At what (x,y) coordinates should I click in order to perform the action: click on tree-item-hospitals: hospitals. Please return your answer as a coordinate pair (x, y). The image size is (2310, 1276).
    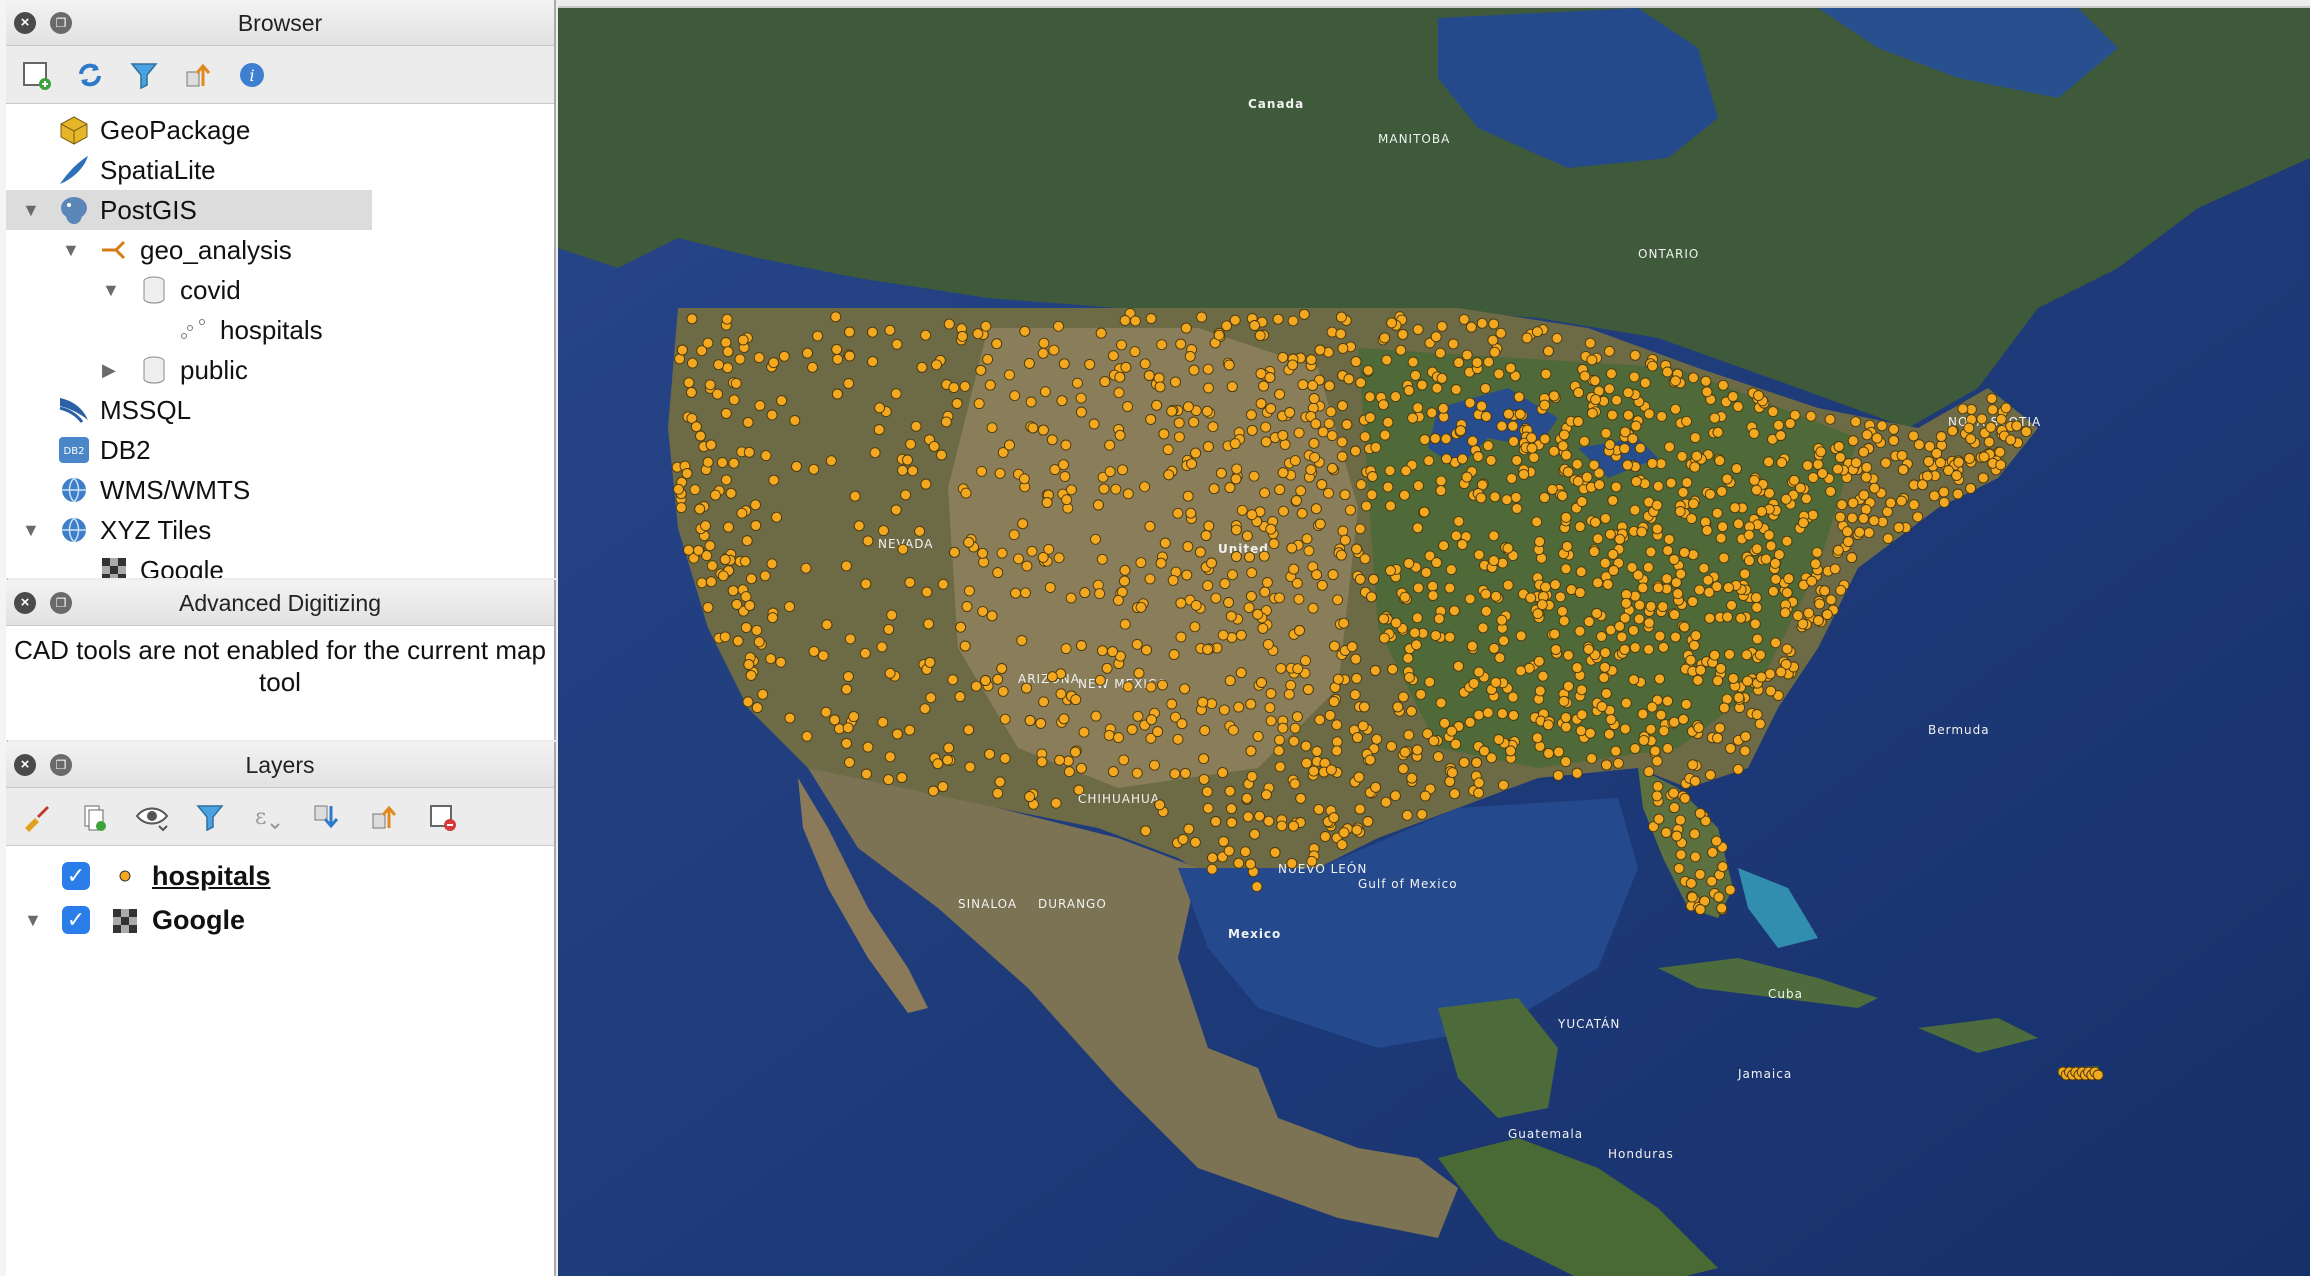
    Looking at the image, I should click on (249, 330).